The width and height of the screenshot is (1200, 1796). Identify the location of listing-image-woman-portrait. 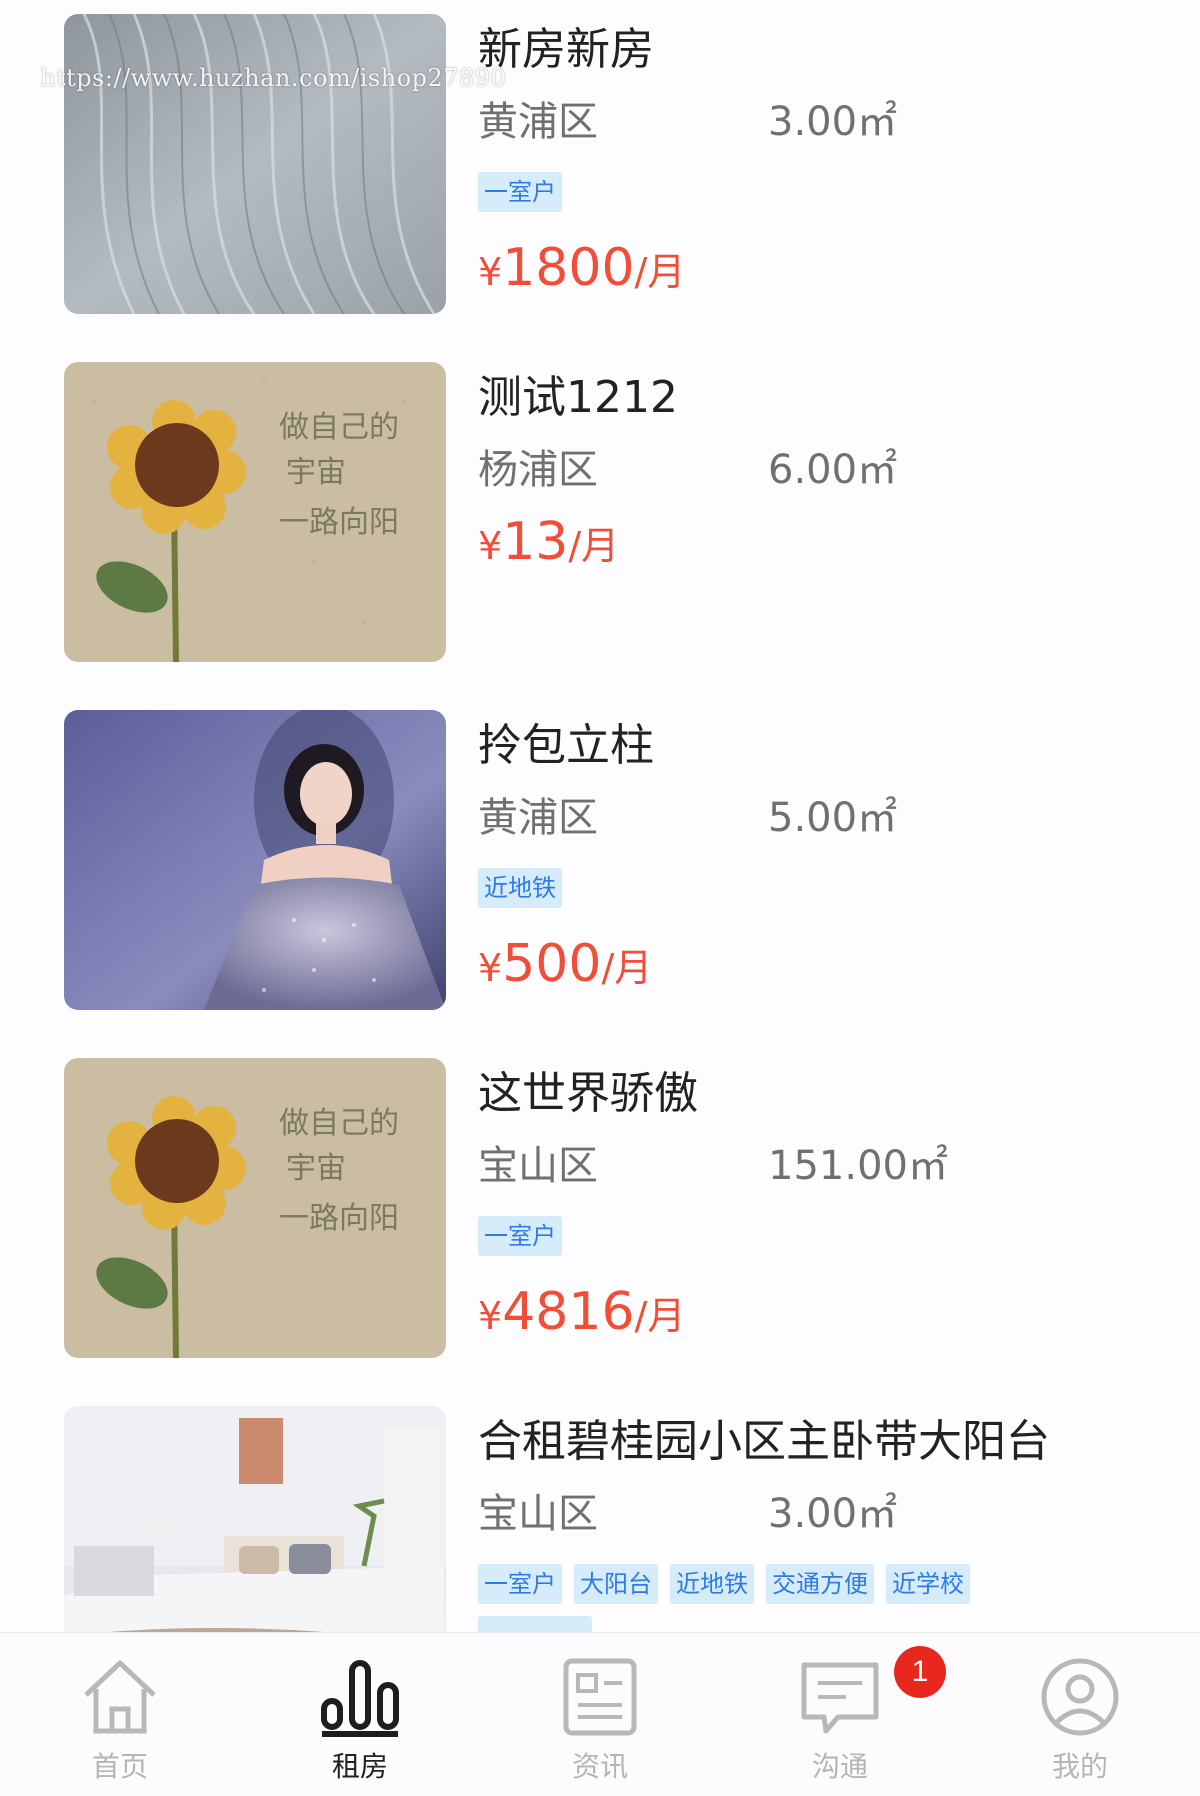
(255, 860).